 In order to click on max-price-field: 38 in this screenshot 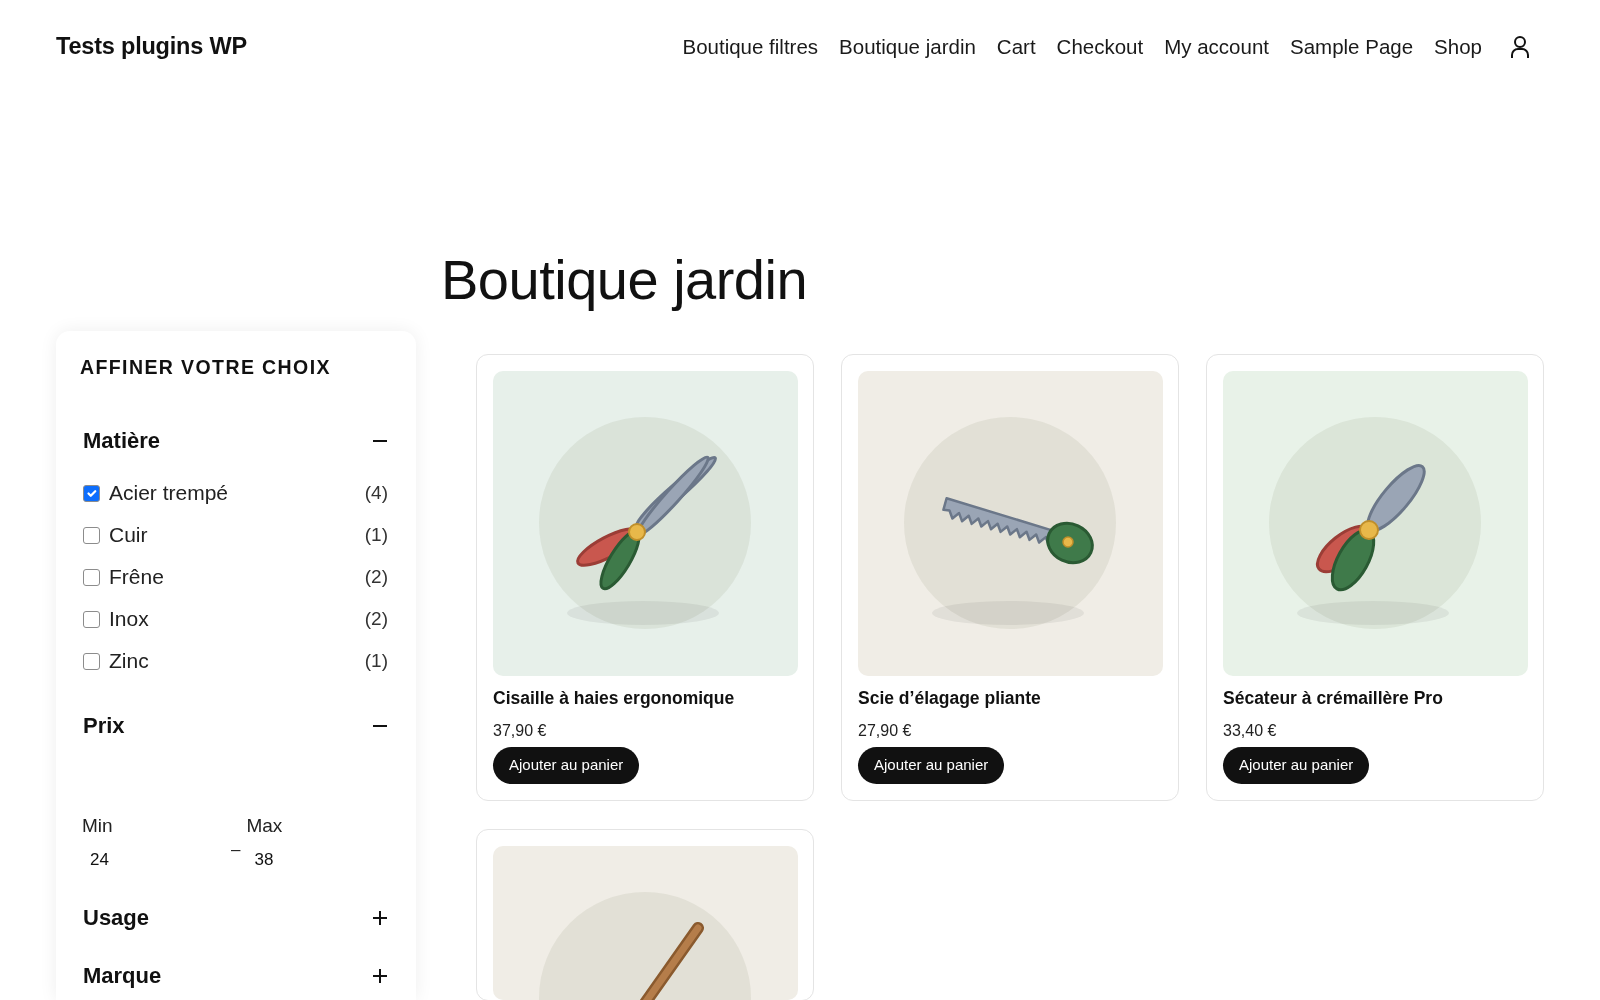, I will do `click(306, 860)`.